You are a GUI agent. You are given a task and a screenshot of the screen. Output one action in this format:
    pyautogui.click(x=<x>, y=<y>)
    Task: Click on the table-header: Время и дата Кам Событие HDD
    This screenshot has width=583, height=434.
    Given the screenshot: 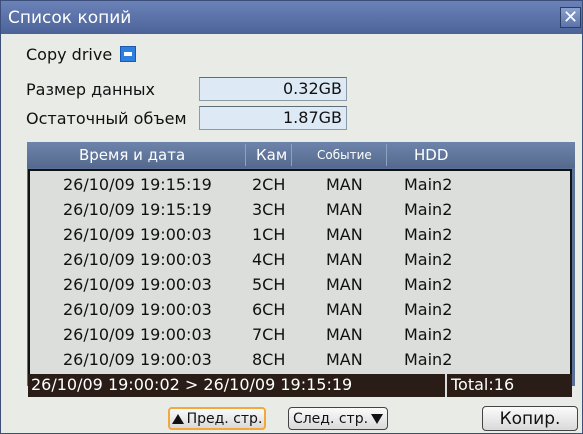 What is the action you would take?
    pyautogui.click(x=301, y=155)
    